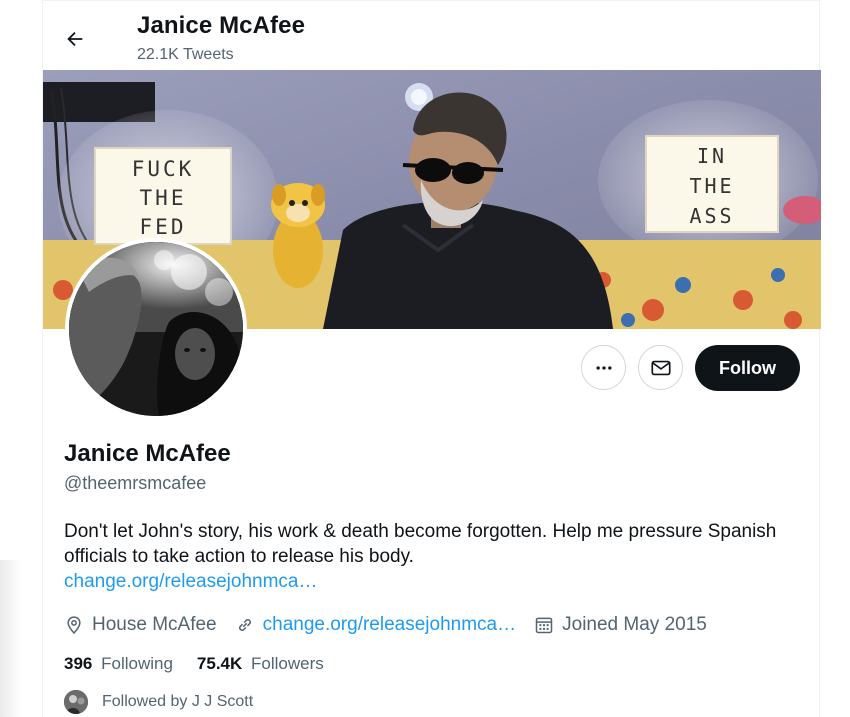 This screenshot has height=717, width=850. Describe the element at coordinates (163, 169) in the screenshot. I see `banner-sign-left-line1: FUCK` at that location.